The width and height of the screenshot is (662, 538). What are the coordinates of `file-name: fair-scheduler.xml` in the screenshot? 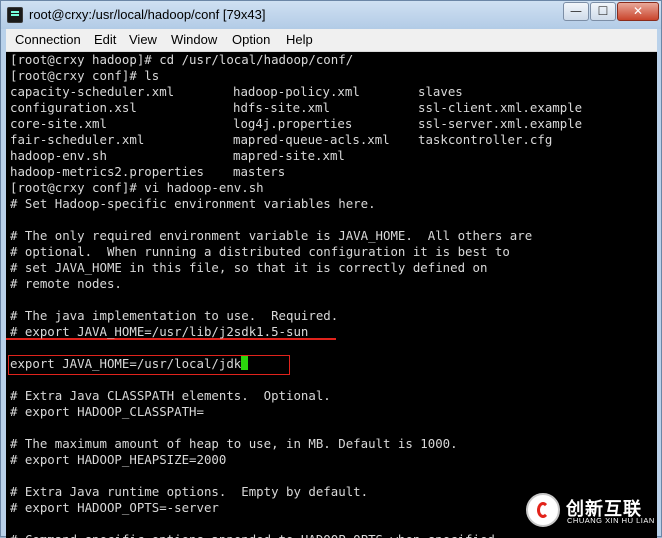 It's located at (77, 139).